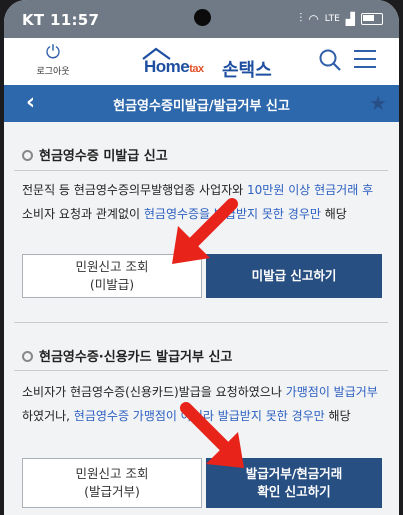 The image size is (403, 515). What do you see at coordinates (95, 154) in the screenshot?
I see `section-heading-unissued: 현금영수증 미발급 신고` at bounding box center [95, 154].